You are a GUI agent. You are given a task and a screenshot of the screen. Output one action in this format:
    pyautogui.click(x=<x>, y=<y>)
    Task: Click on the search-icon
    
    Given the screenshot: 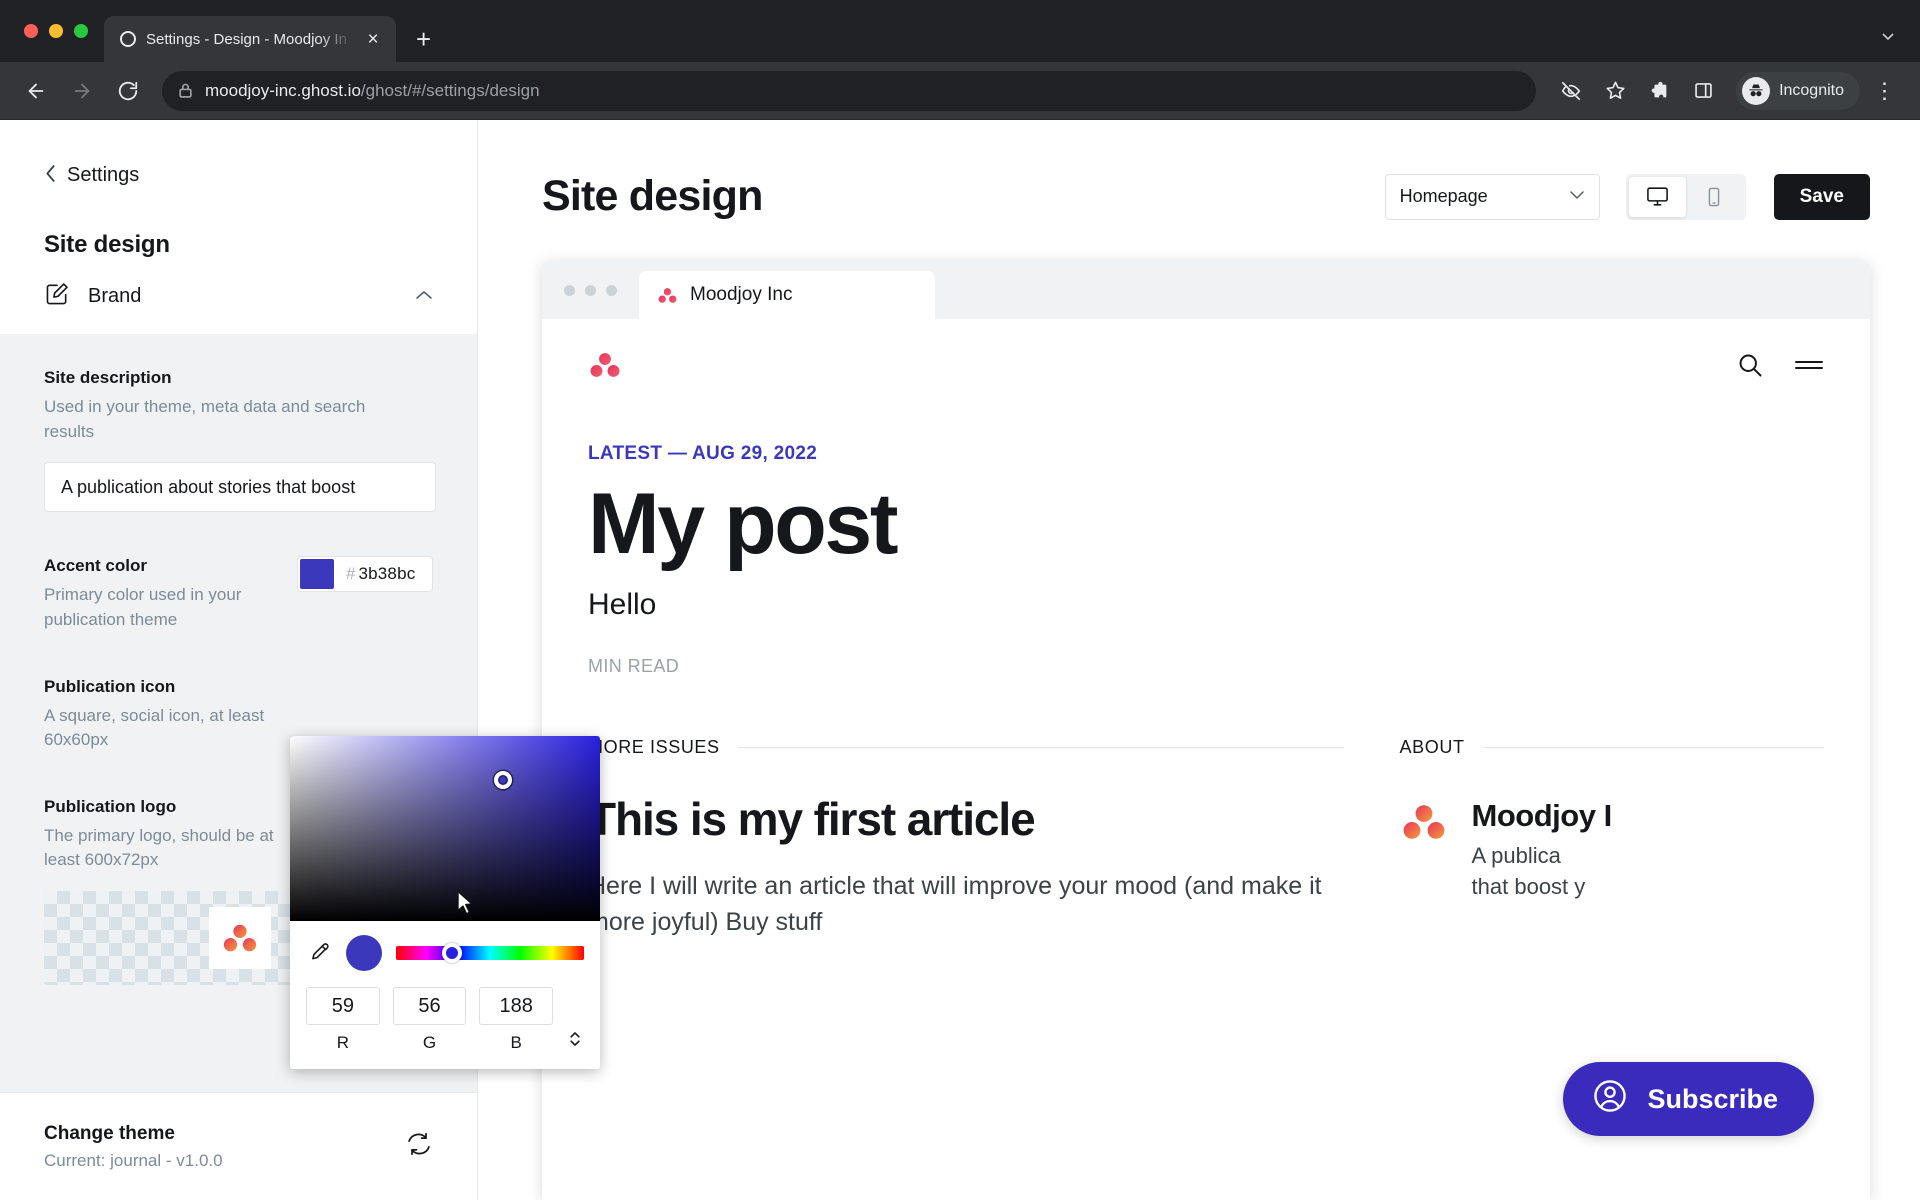 What is the action you would take?
    pyautogui.click(x=1750, y=367)
    